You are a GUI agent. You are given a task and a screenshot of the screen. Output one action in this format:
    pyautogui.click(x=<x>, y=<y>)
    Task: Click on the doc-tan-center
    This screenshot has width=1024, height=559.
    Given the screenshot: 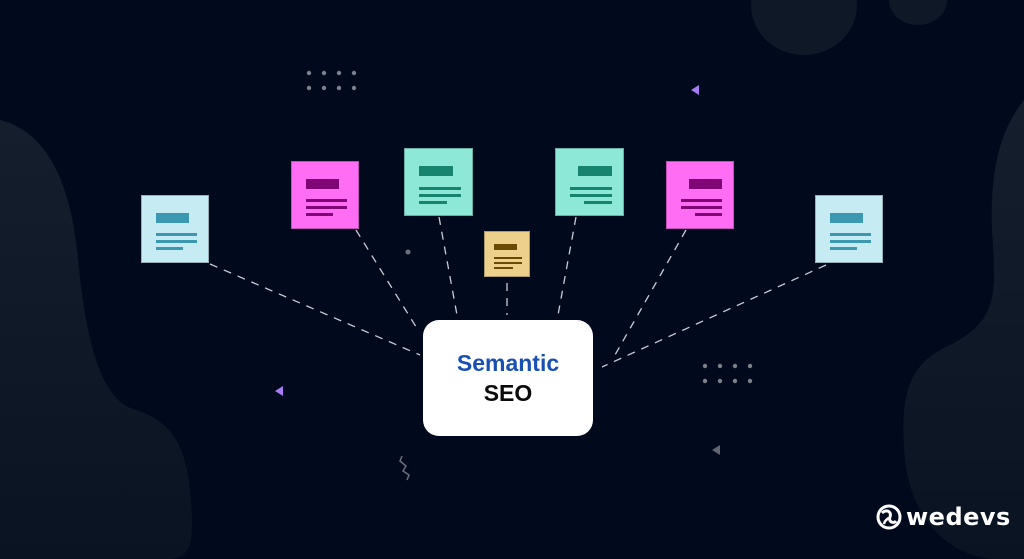 What is the action you would take?
    pyautogui.click(x=507, y=254)
    